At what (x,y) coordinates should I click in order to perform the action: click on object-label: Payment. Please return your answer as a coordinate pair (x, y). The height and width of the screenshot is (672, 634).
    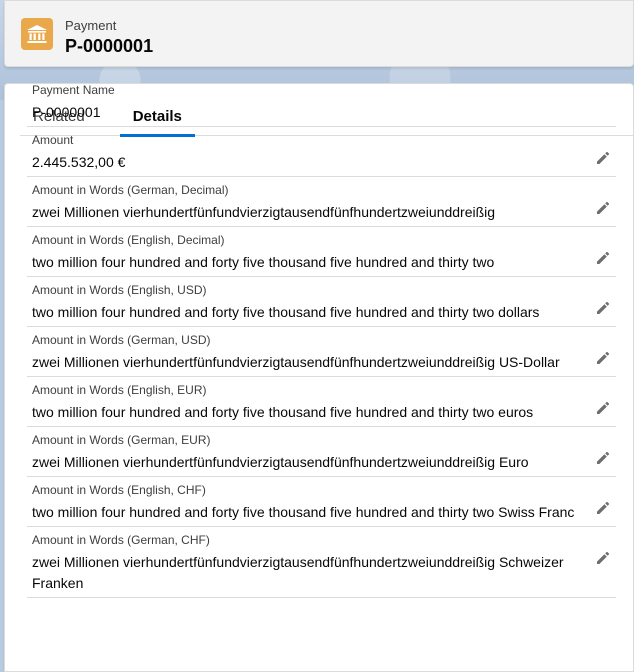
    Looking at the image, I should click on (91, 25).